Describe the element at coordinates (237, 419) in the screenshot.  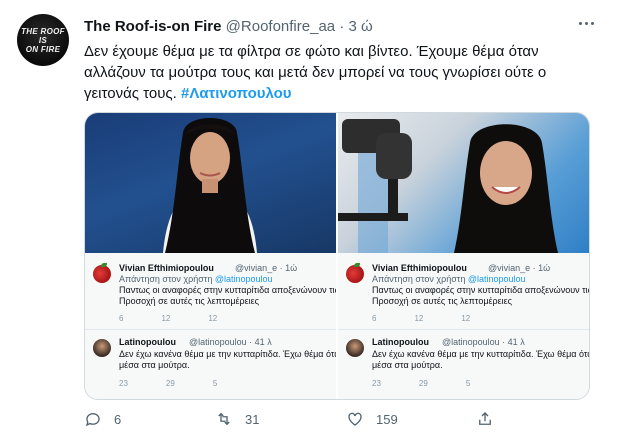
I see `retweet-button: 31` at that location.